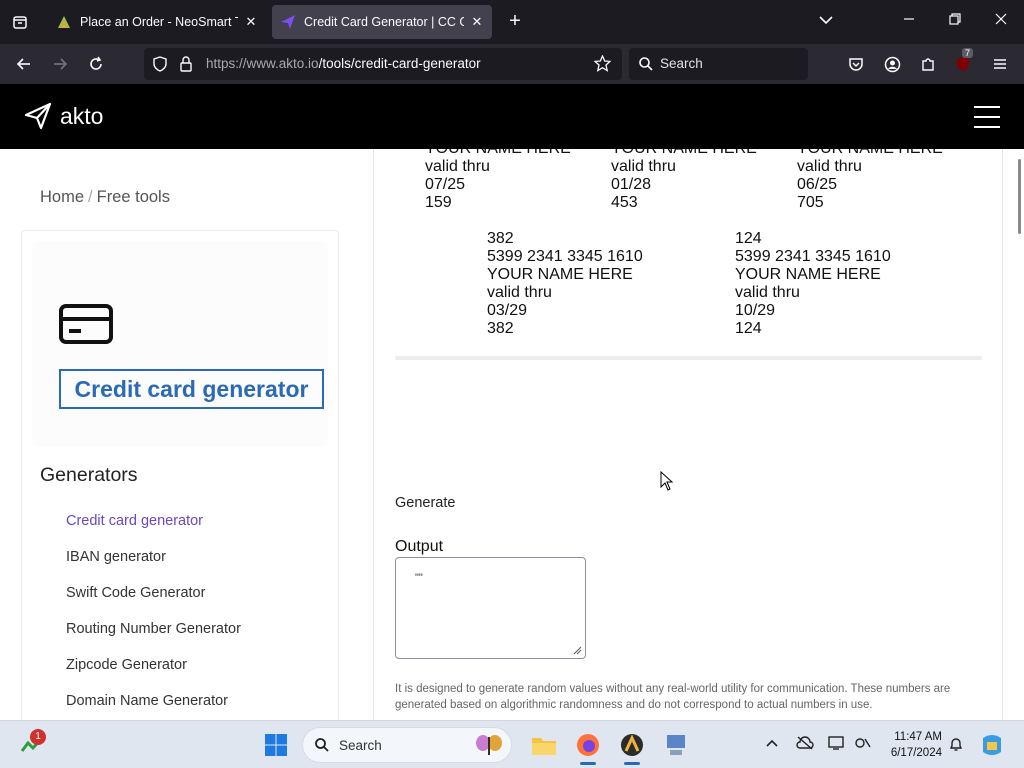 Image resolution: width=1024 pixels, height=768 pixels. What do you see at coordinates (153, 706) in the screenshot?
I see `sidebar-item-domain-name-generator: Domain Name Generator` at bounding box center [153, 706].